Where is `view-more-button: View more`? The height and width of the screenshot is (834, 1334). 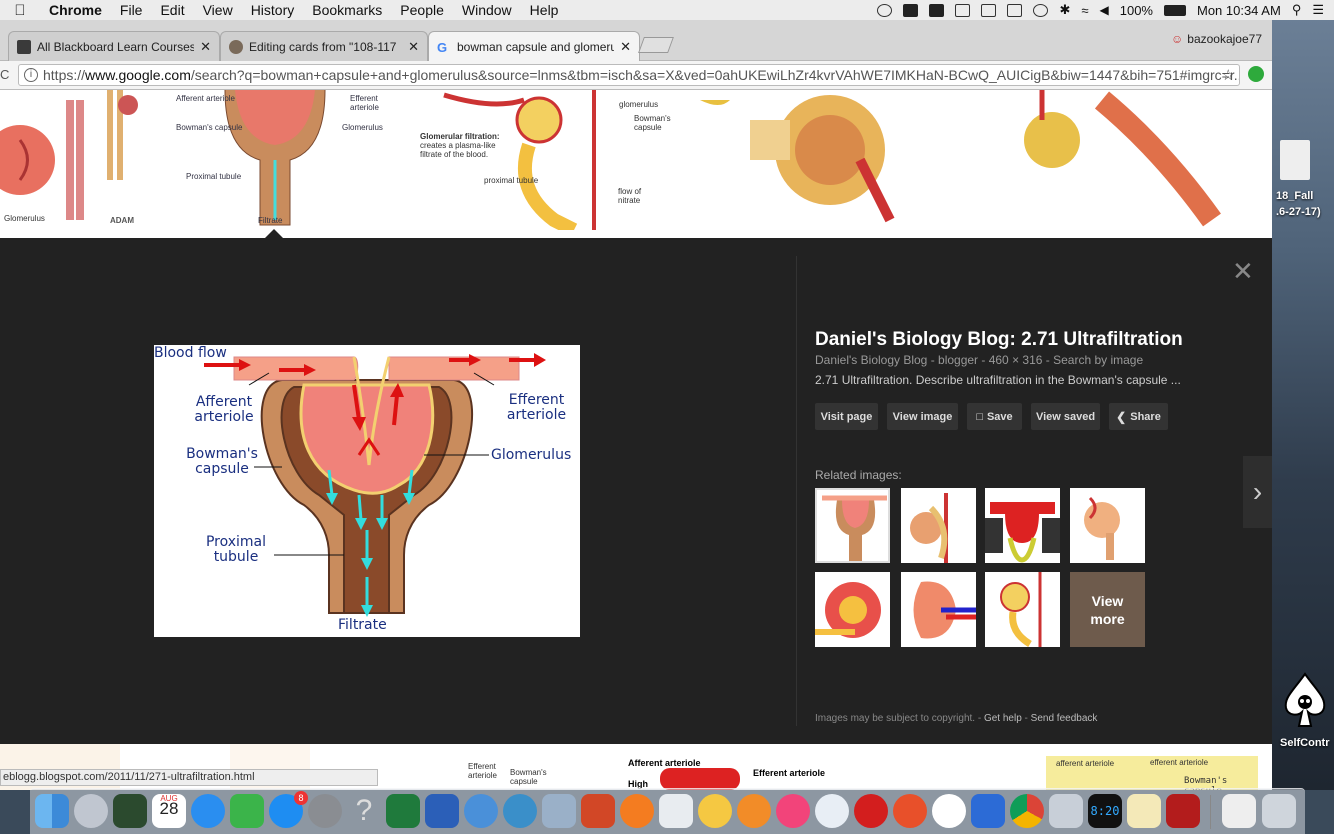 view-more-button: View more is located at coordinates (1107, 609).